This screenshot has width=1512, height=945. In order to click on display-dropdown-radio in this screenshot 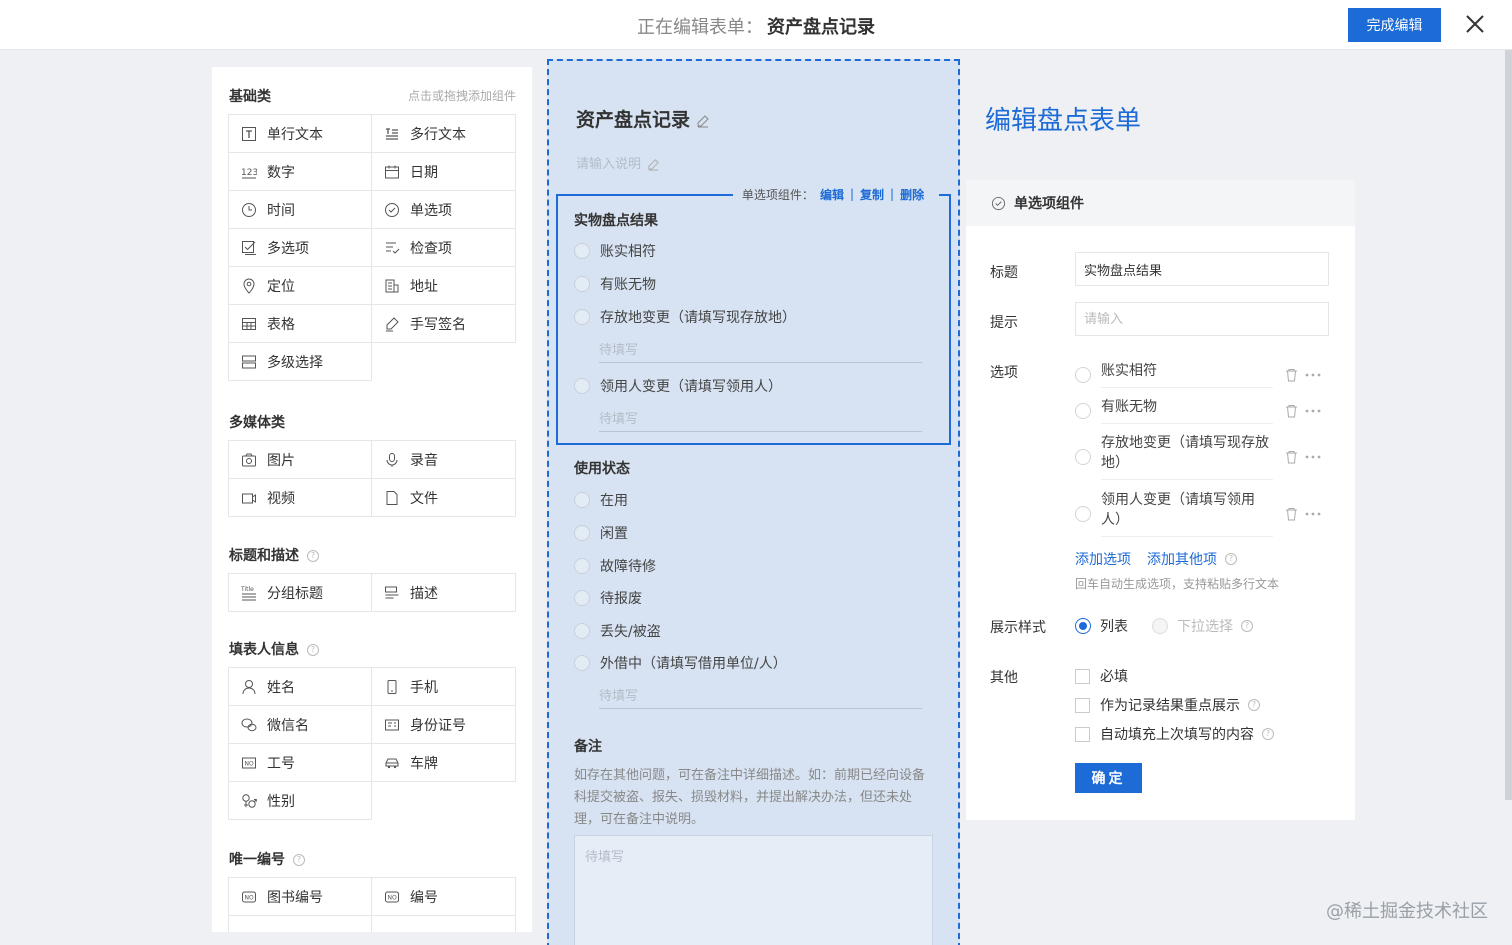, I will do `click(1160, 626)`.